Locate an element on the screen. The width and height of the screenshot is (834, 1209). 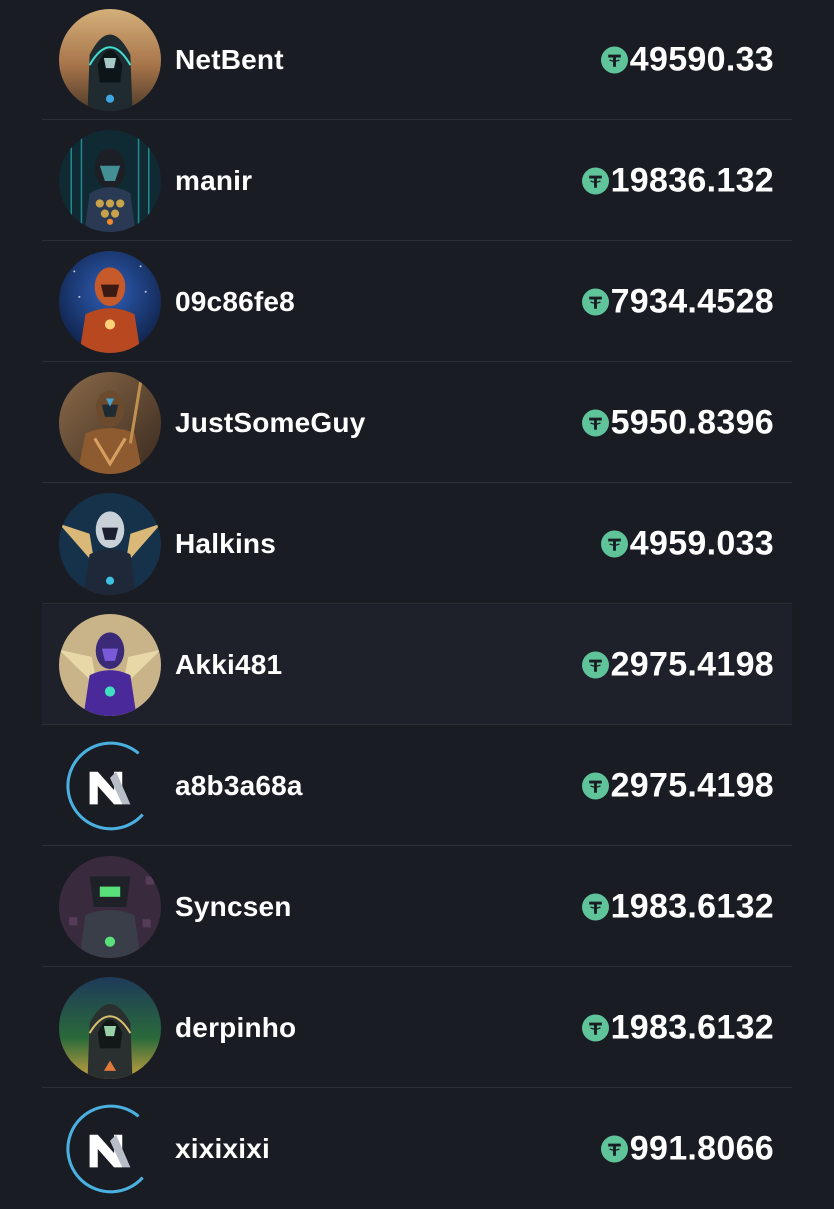
balance-value: 991.8066 is located at coordinates (701, 1148).